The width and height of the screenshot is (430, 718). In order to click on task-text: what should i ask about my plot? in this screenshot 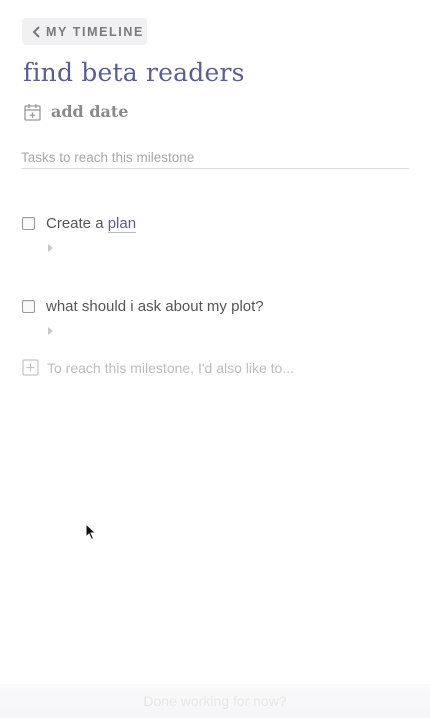, I will do `click(155, 306)`.